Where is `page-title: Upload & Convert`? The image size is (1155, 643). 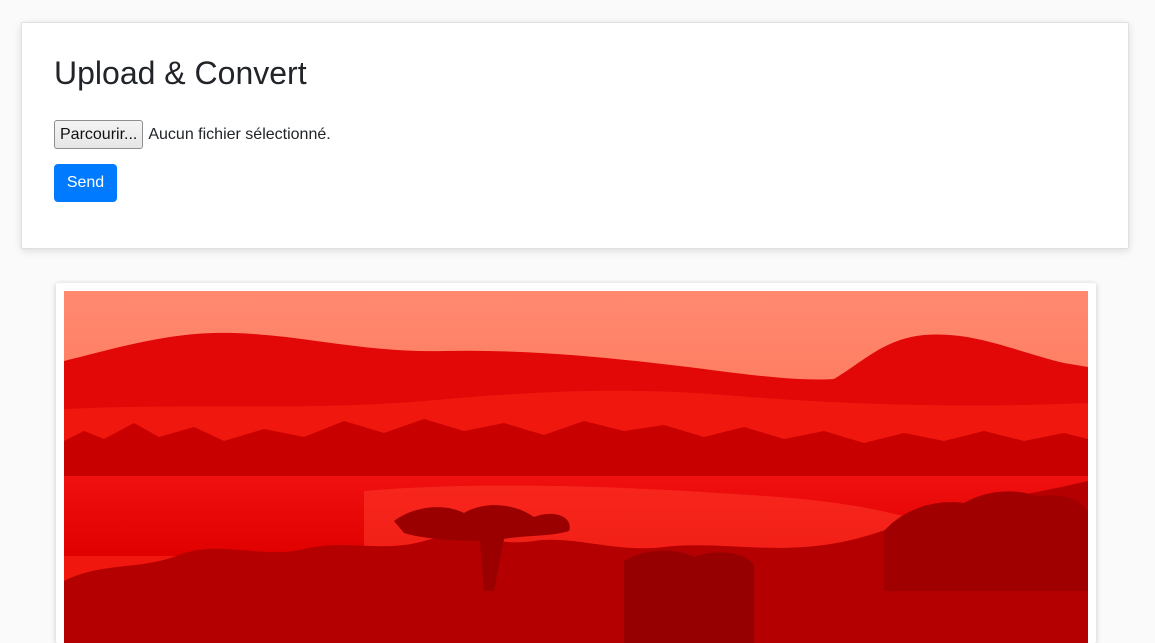
page-title: Upload & Convert is located at coordinates (180, 73).